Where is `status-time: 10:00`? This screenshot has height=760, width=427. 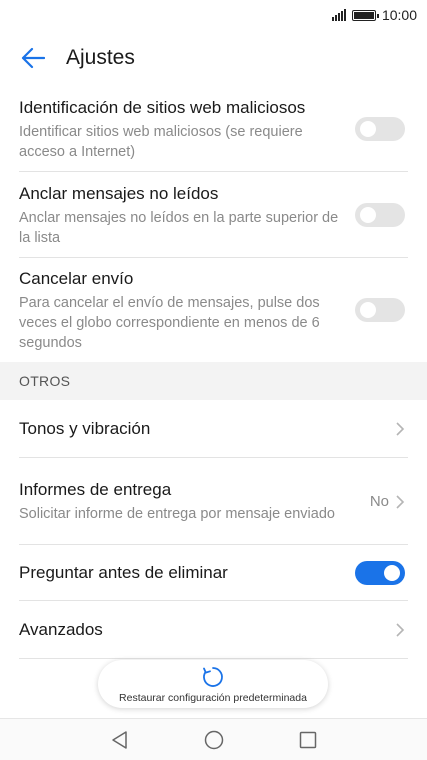
status-time: 10:00 is located at coordinates (399, 15).